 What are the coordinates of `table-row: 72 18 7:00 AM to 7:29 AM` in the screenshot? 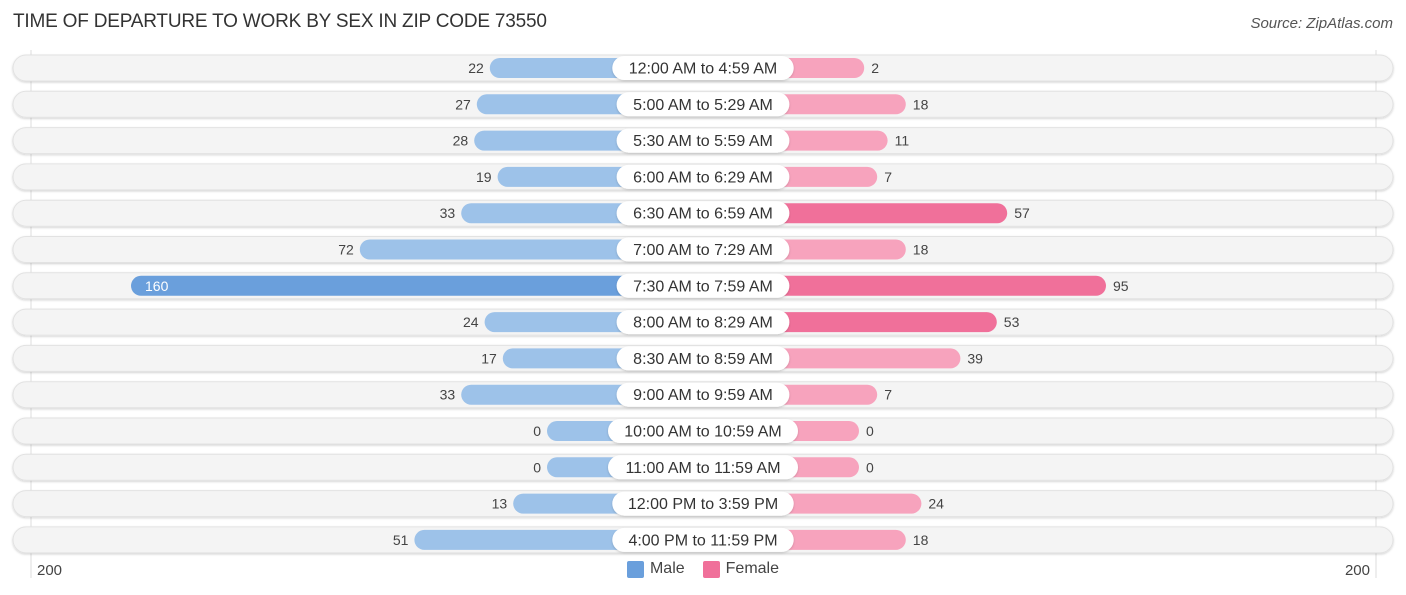 It's located at (703, 249).